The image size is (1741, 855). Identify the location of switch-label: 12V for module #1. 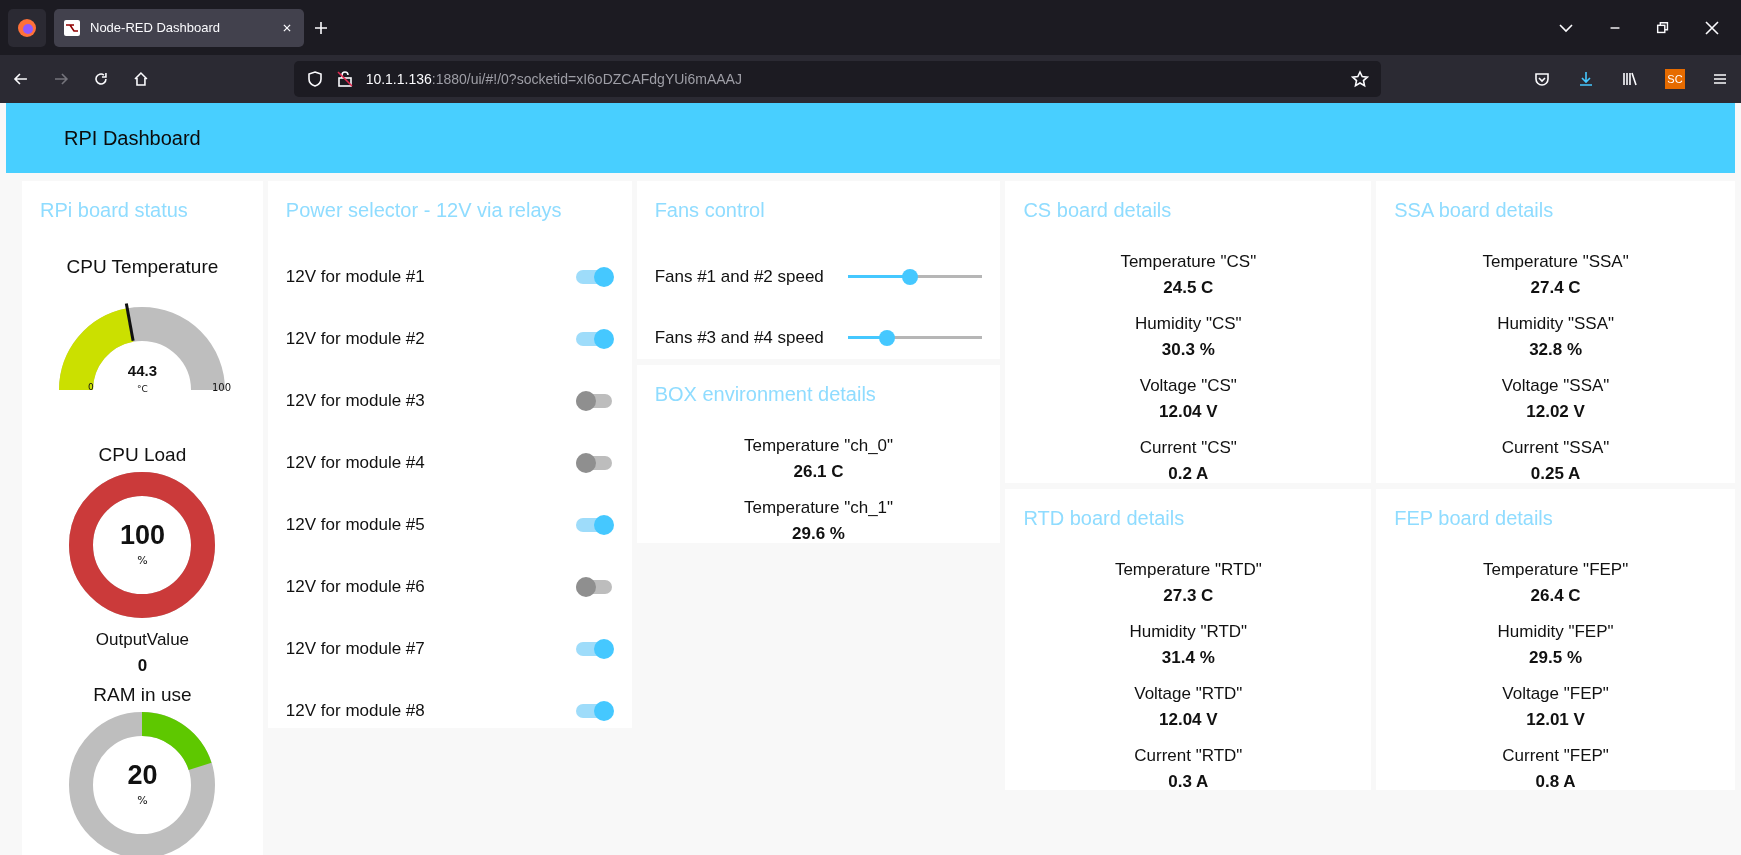
(355, 277).